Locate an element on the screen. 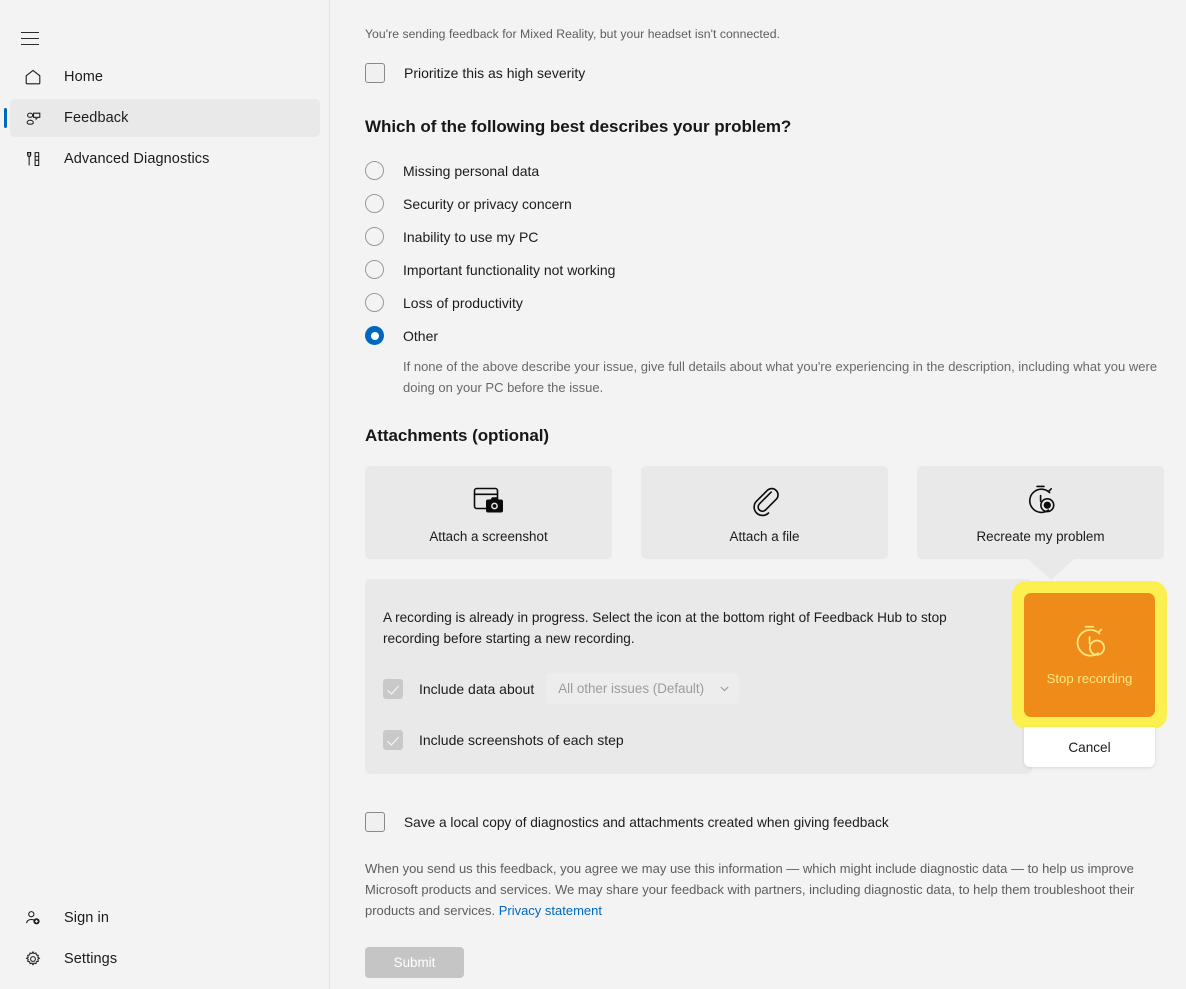  hamburger-icon is located at coordinates (30, 38).